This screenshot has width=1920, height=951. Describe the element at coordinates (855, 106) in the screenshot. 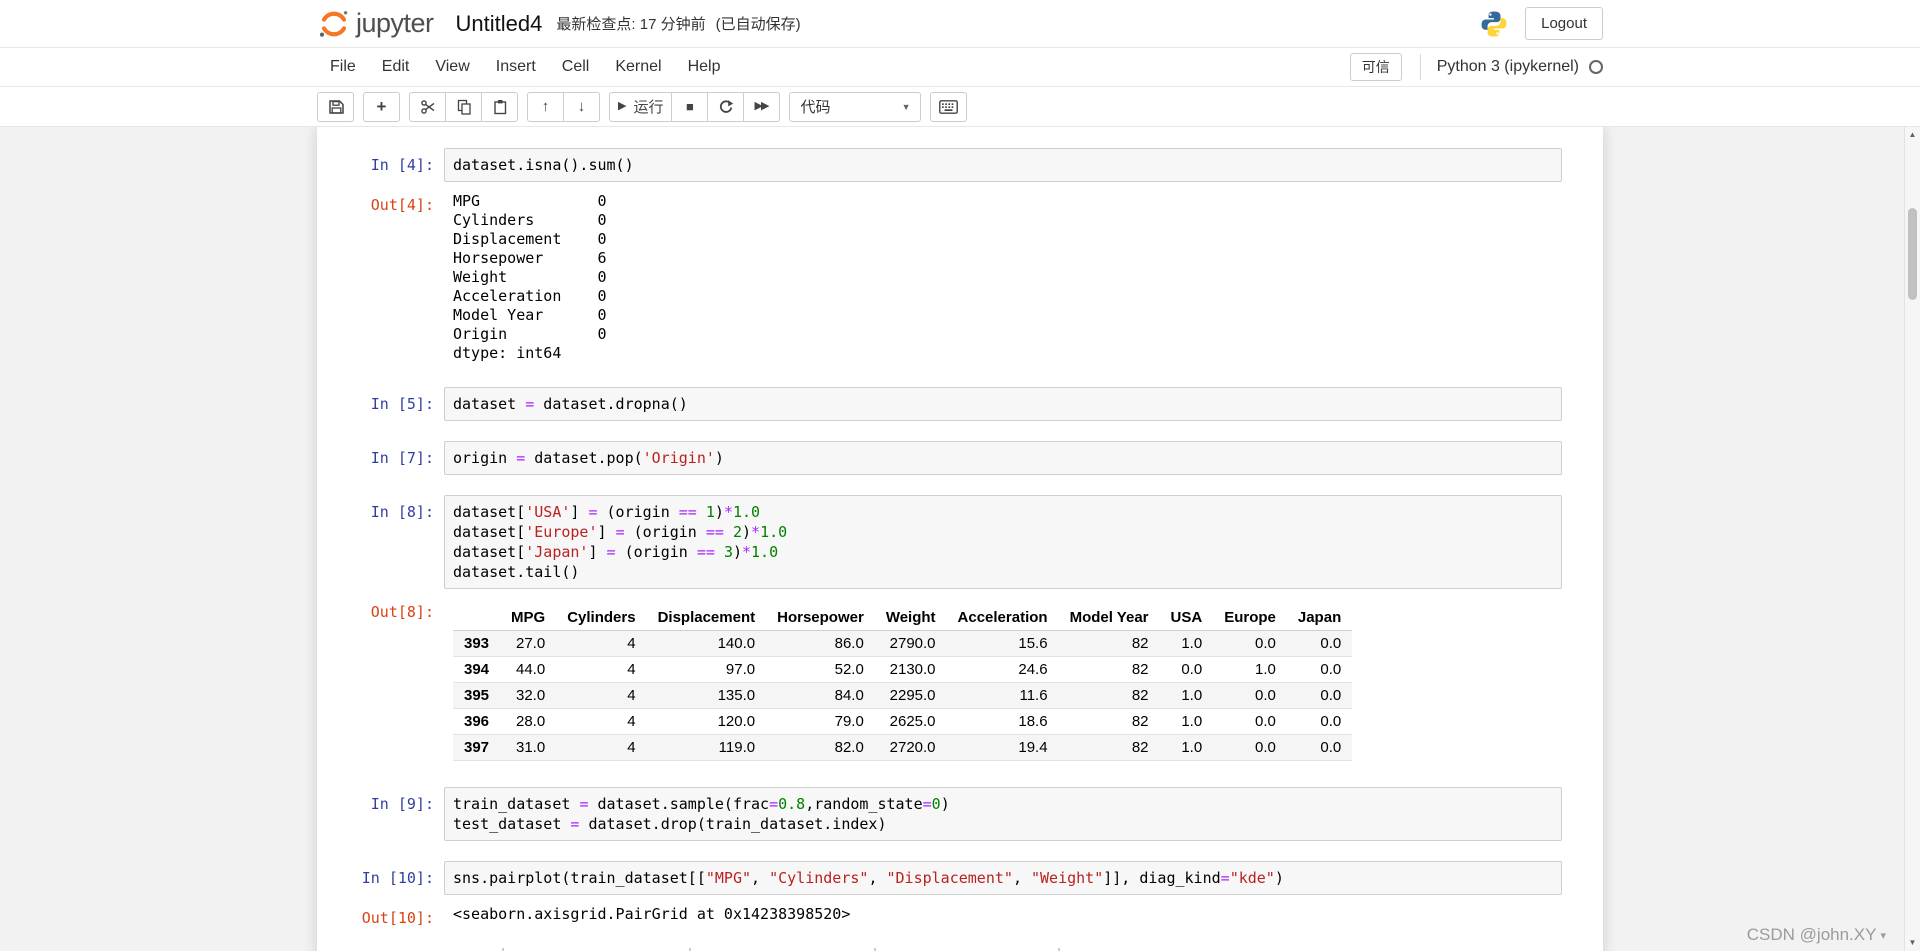

I see `cell-type-dropdown: 代码 ▼` at that location.